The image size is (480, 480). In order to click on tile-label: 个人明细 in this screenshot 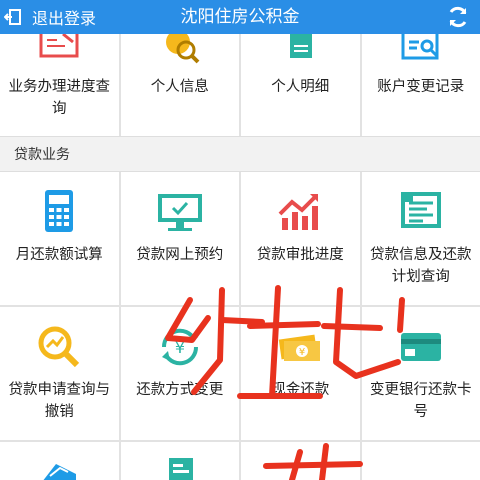, I will do `click(300, 87)`.